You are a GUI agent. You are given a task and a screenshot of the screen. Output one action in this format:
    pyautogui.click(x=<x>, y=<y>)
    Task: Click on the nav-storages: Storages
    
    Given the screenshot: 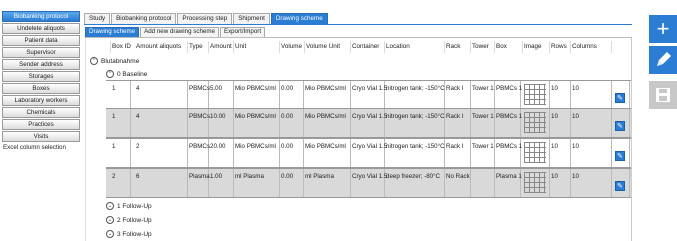 What is the action you would take?
    pyautogui.click(x=41, y=76)
    